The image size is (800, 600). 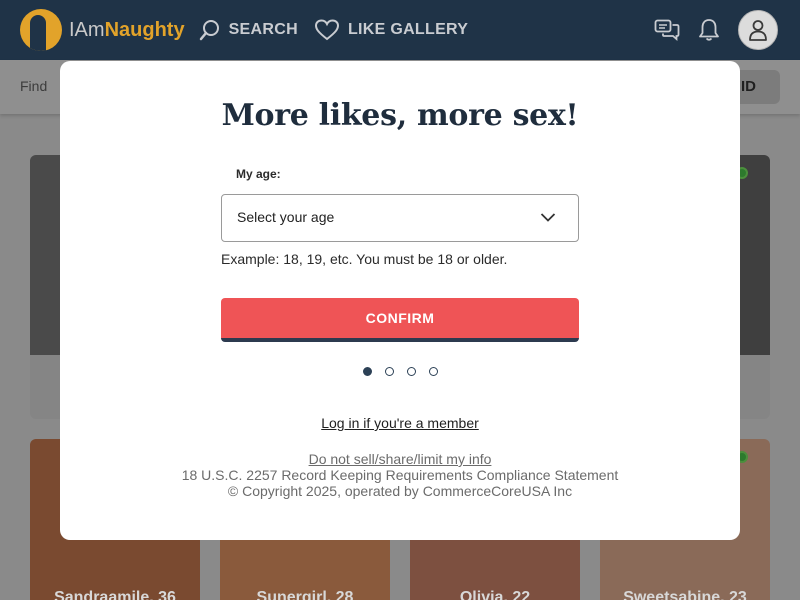 What do you see at coordinates (144, 29) in the screenshot?
I see `logo-highlight: Naughty` at bounding box center [144, 29].